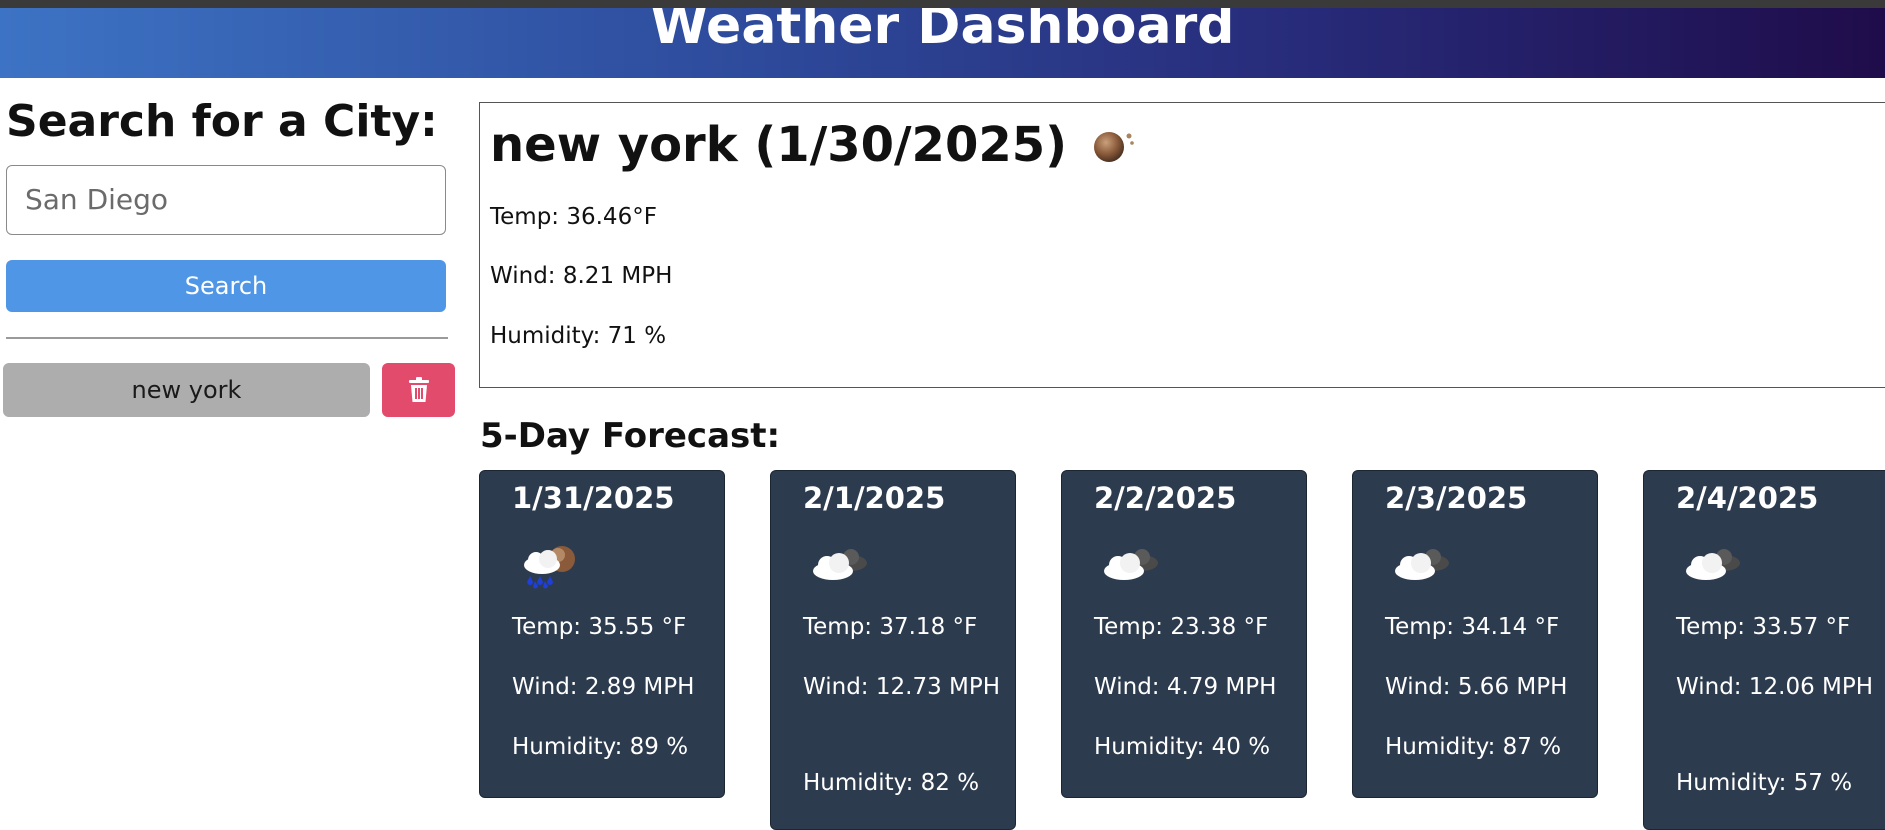 The height and width of the screenshot is (830, 1885). I want to click on forecast-temp: Temp: 23.38 °F, so click(1181, 627).